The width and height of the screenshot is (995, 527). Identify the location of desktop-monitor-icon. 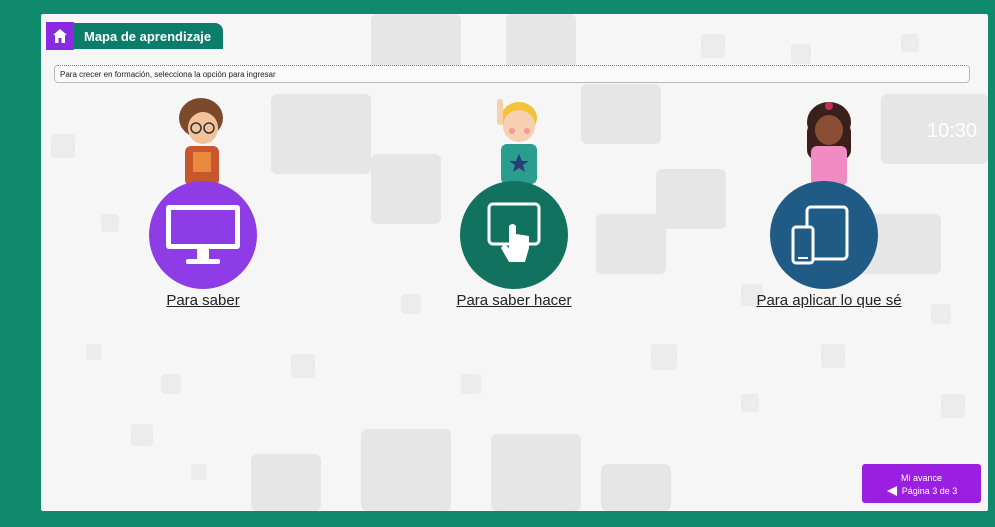
(203, 234).